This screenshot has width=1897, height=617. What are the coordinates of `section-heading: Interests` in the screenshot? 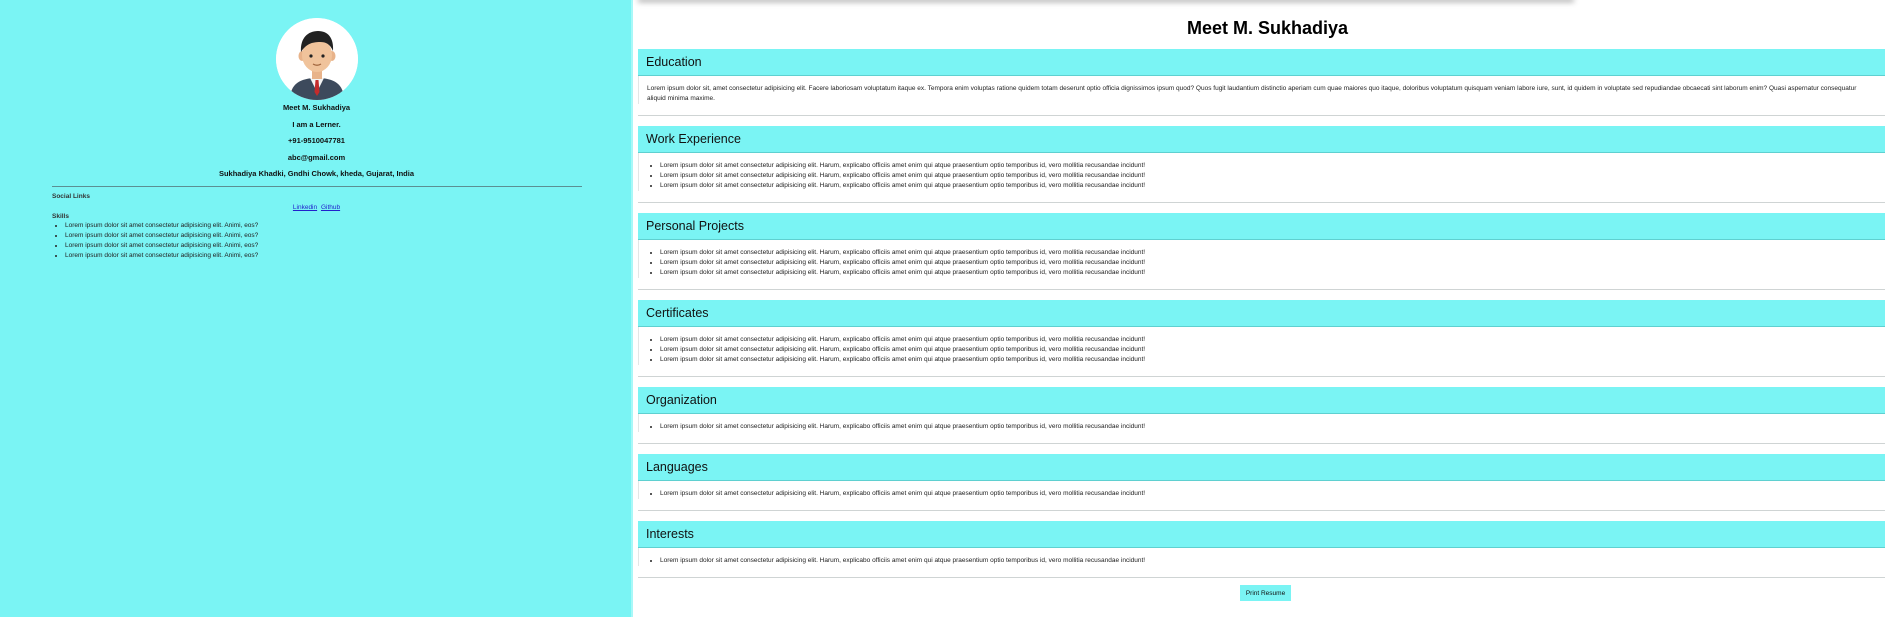 It's located at (1261, 534).